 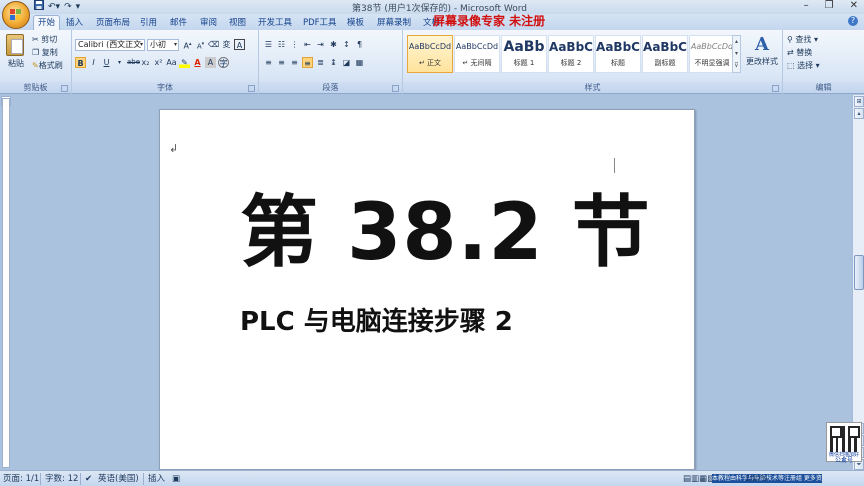 What do you see at coordinates (47, 65) in the screenshot?
I see `format-painter-button: ✎格式刷` at bounding box center [47, 65].